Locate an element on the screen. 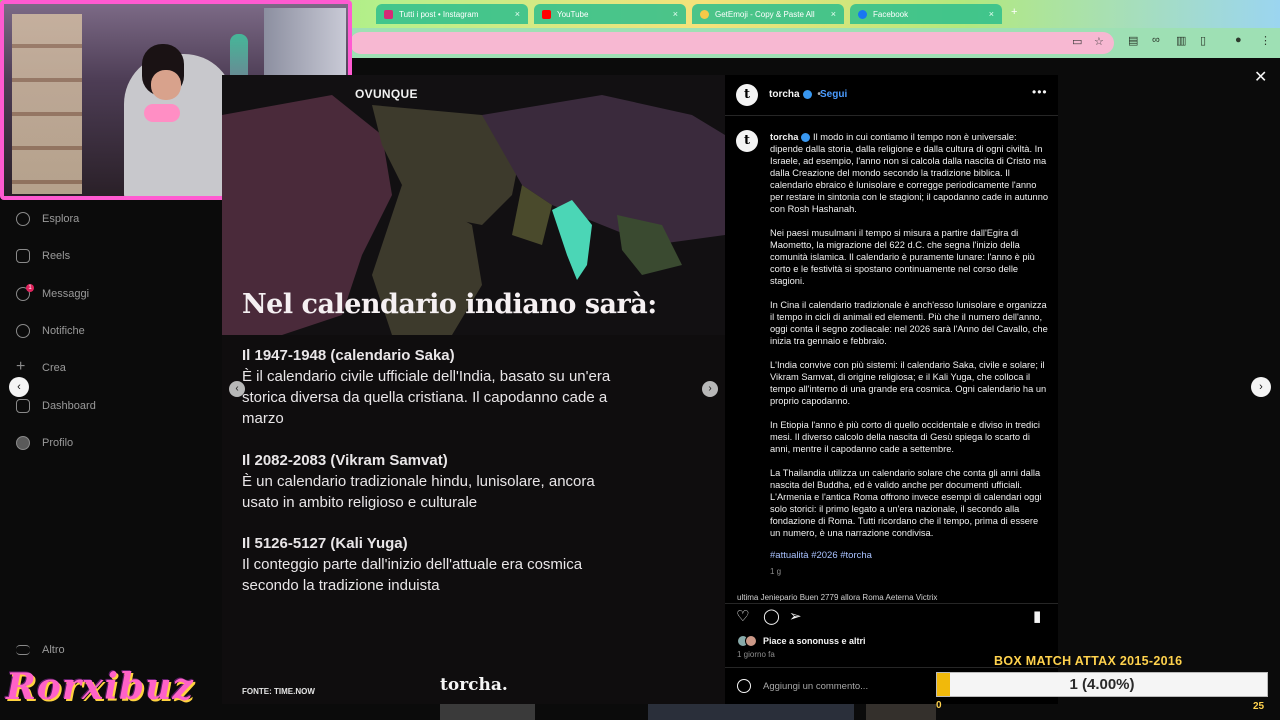 Image resolution: width=1280 pixels, height=720 pixels. caption-avatar: t is located at coordinates (747, 141).